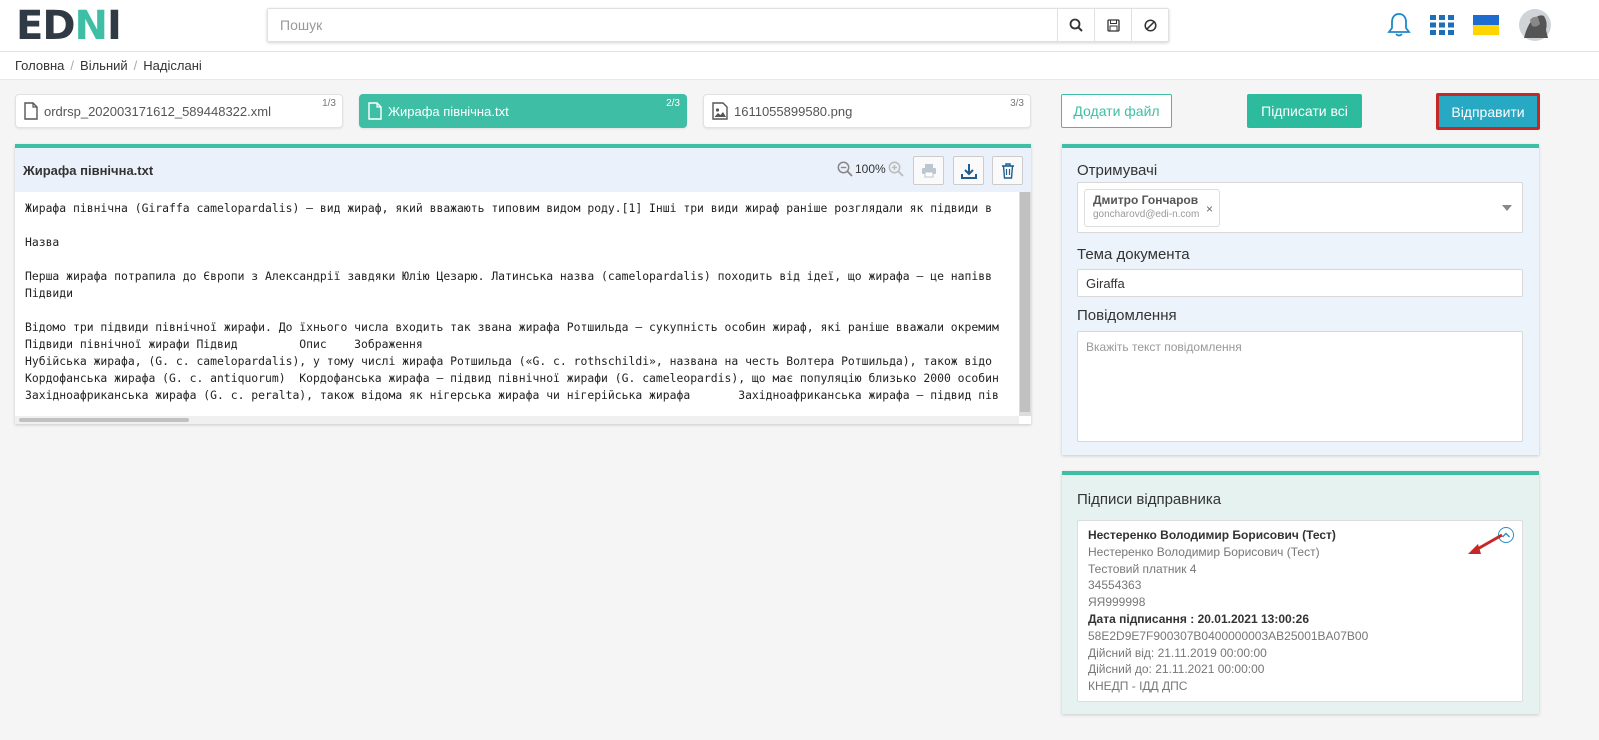  I want to click on vertical-scrollbar, so click(1025, 304).